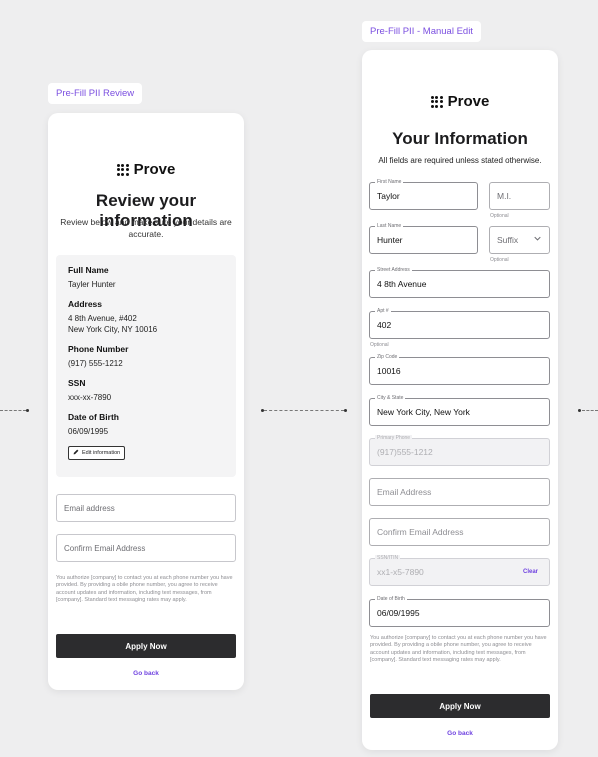 Image resolution: width=598 pixels, height=757 pixels. Describe the element at coordinates (400, 572) in the screenshot. I see `ssn-itin-value: xx1-x5-7890` at that location.